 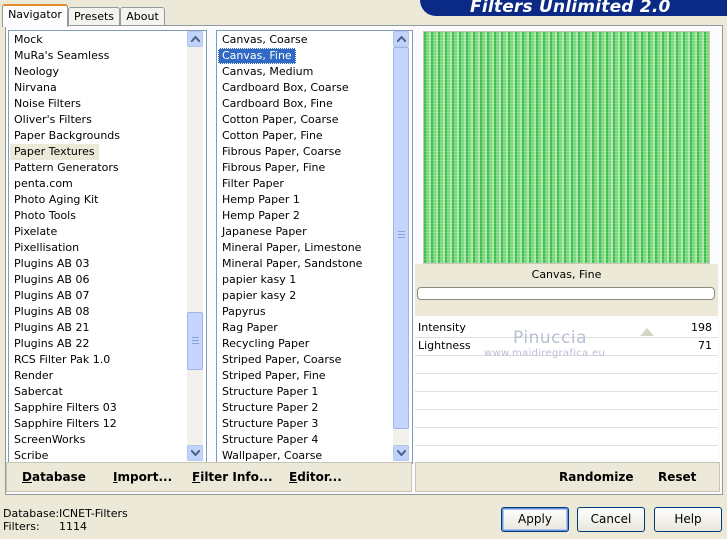 What do you see at coordinates (282, 151) in the screenshot?
I see `list-item-label: Fibrous Paper, Coarse` at bounding box center [282, 151].